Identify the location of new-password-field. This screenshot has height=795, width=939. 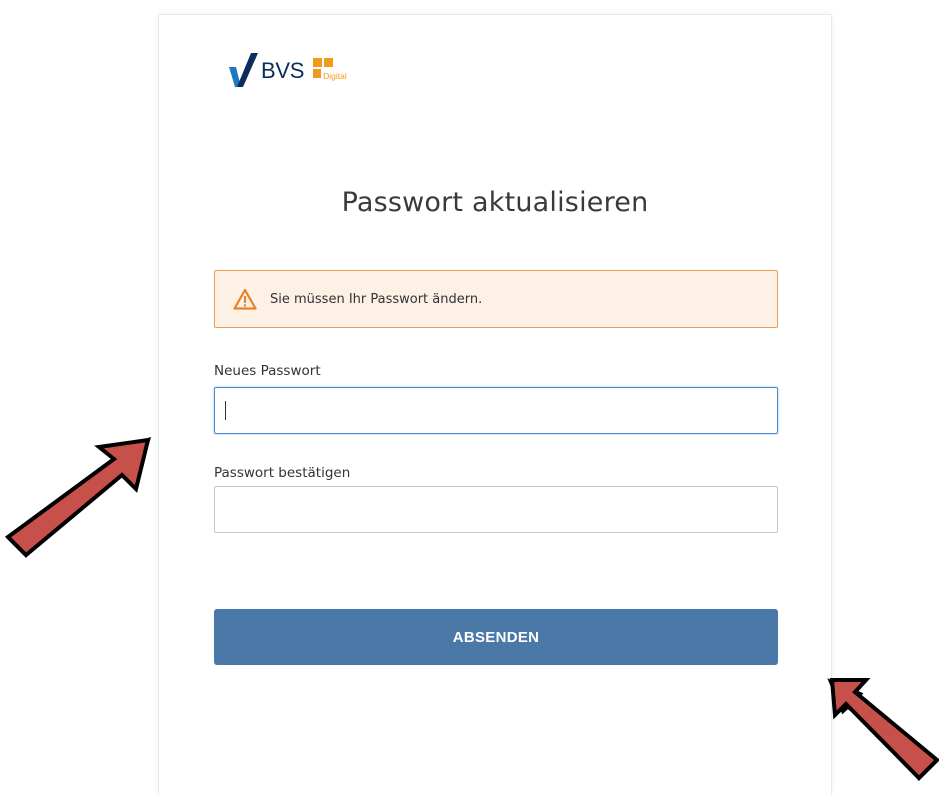
(496, 410).